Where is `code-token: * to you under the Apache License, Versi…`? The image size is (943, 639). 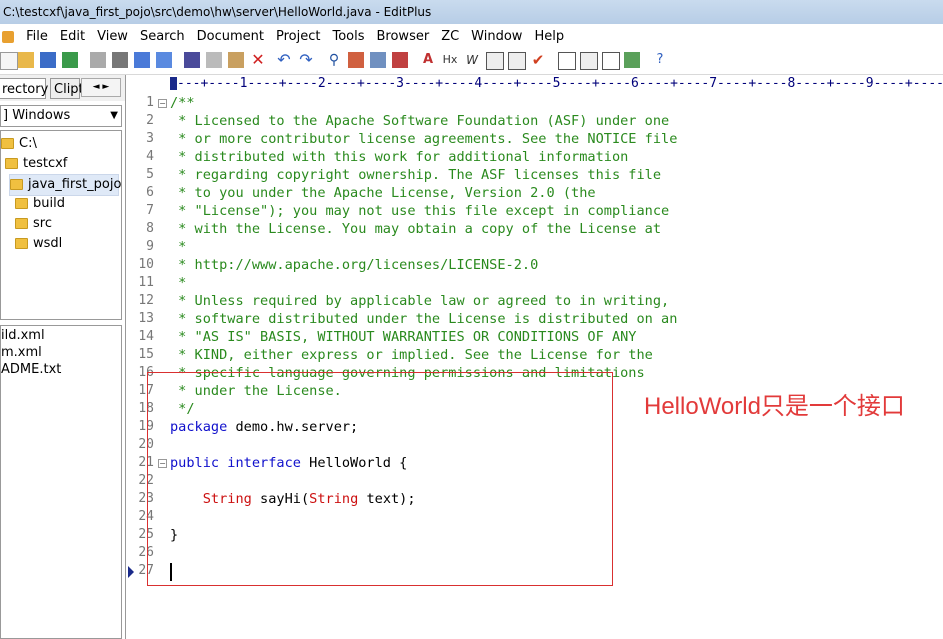
code-token: * to you under the Apache License, Versi… is located at coordinates (383, 193).